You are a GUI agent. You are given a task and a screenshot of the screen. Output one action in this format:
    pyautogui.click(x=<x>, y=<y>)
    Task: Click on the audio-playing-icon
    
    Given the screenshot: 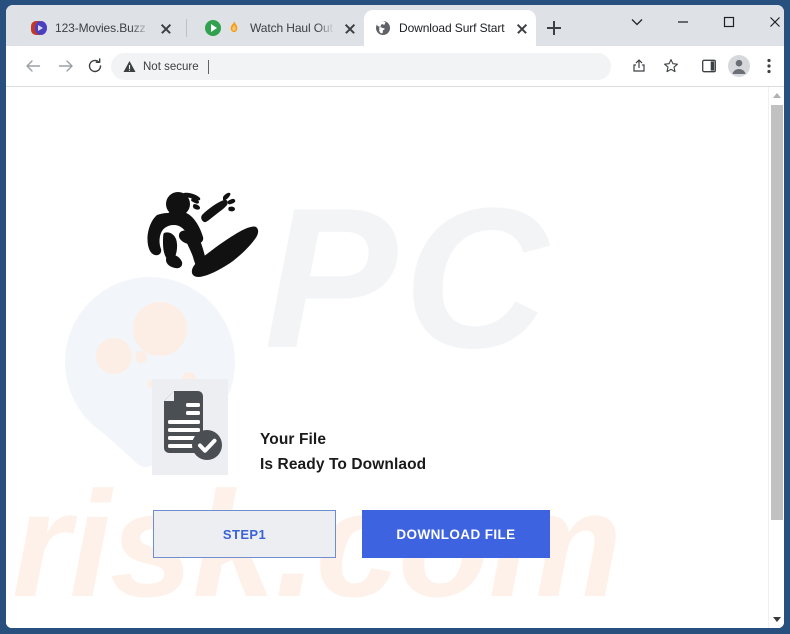 What is the action you would take?
    pyautogui.click(x=213, y=28)
    